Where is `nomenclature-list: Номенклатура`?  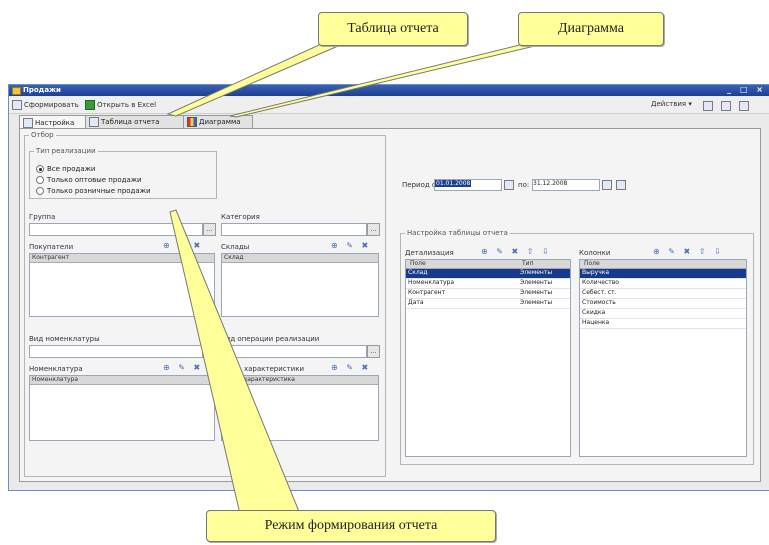
nomenclature-list: Номенклатура is located at coordinates (122, 408).